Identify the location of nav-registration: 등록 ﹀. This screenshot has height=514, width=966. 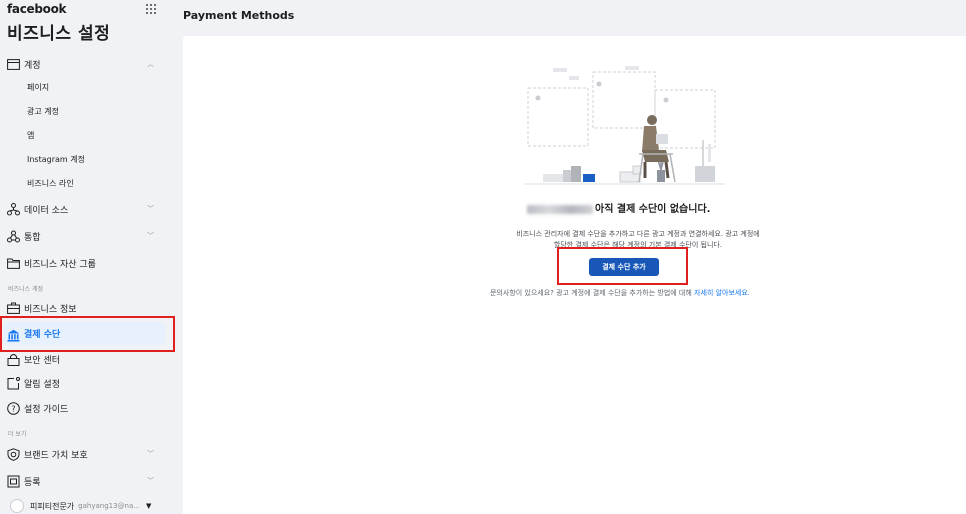
(83, 481).